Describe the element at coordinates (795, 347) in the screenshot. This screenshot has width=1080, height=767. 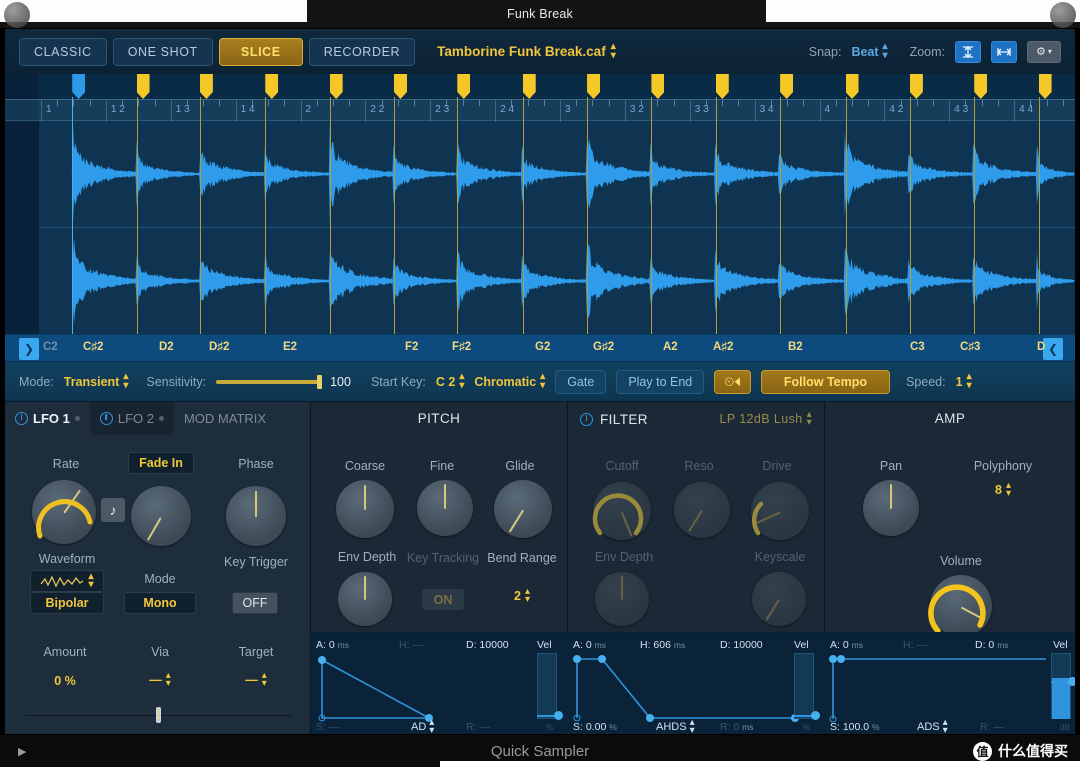
I see `key-label-11: B2` at that location.